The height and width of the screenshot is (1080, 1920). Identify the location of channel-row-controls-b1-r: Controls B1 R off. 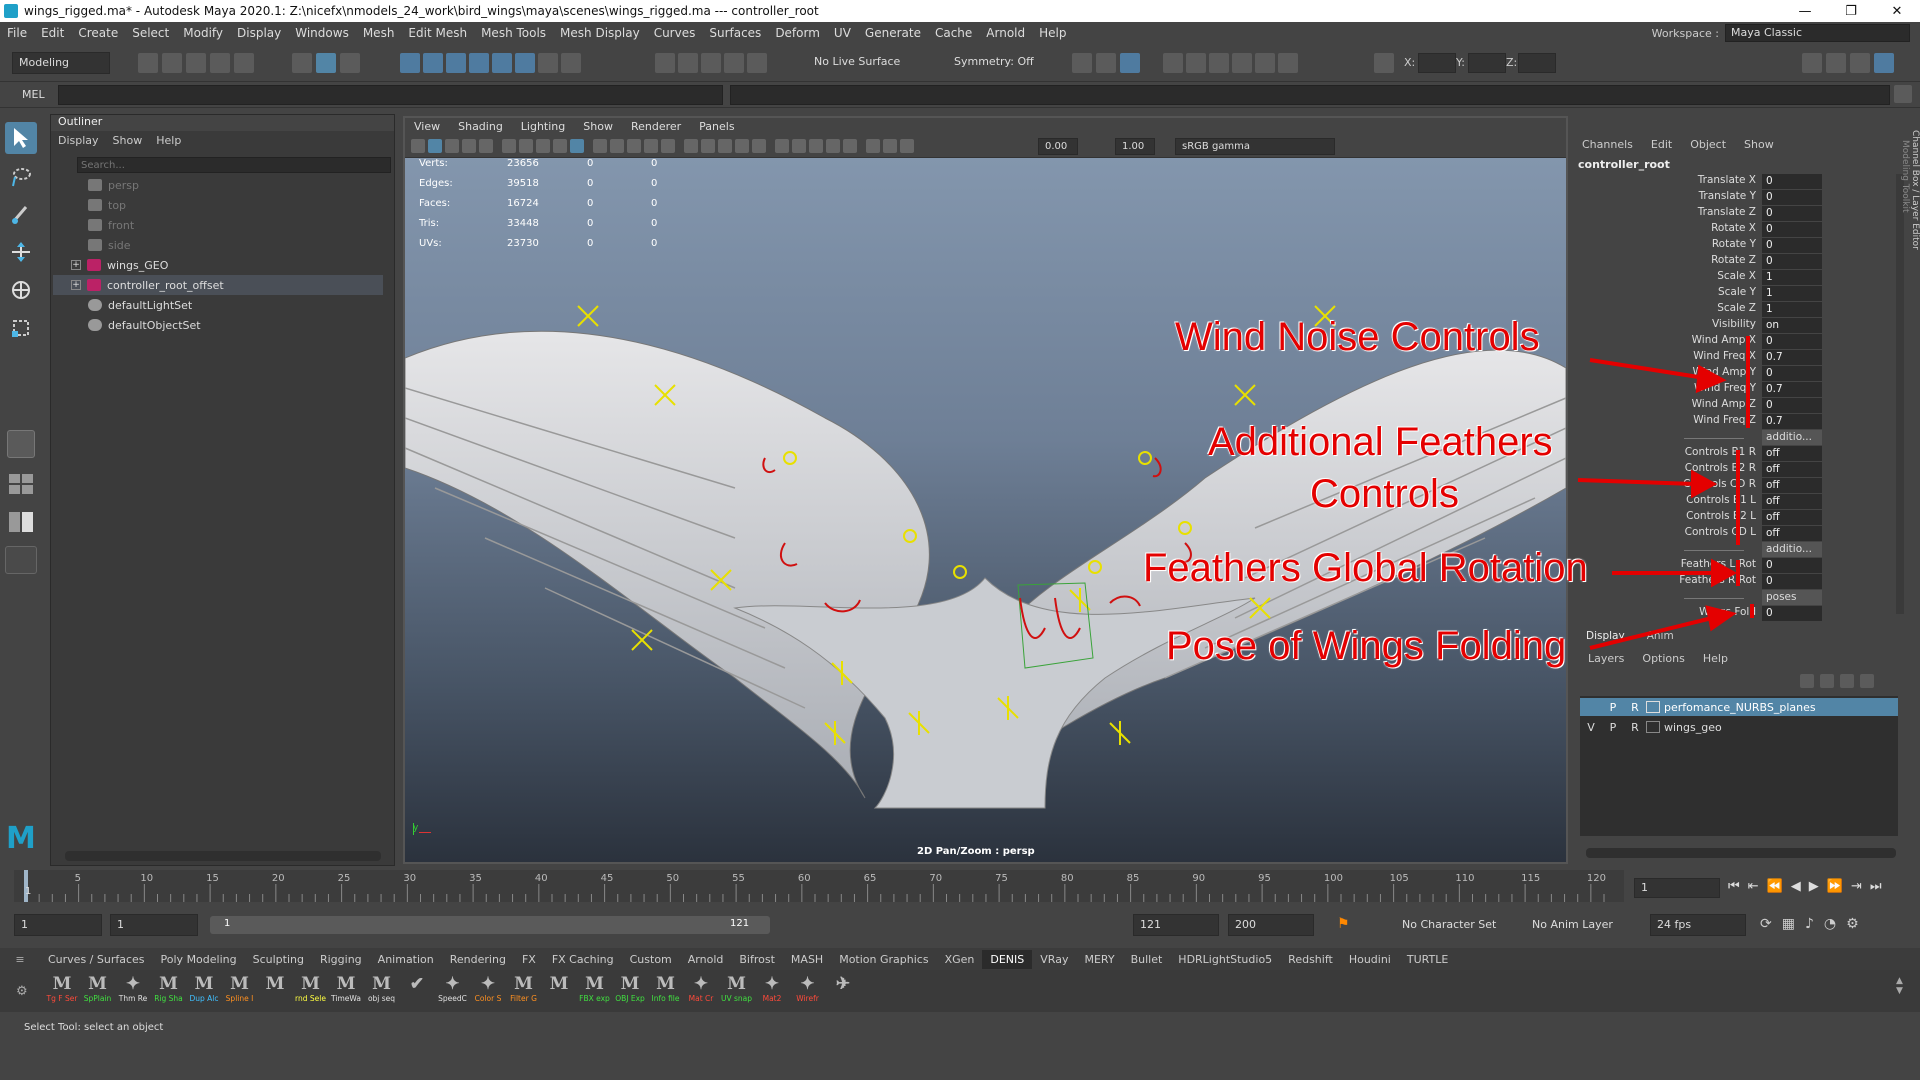
(1736, 454).